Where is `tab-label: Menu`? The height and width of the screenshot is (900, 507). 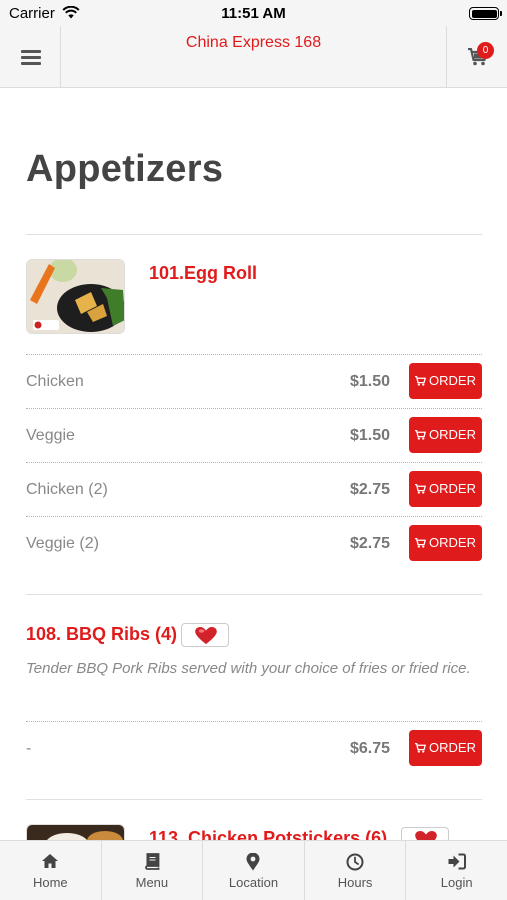 tab-label: Menu is located at coordinates (152, 882).